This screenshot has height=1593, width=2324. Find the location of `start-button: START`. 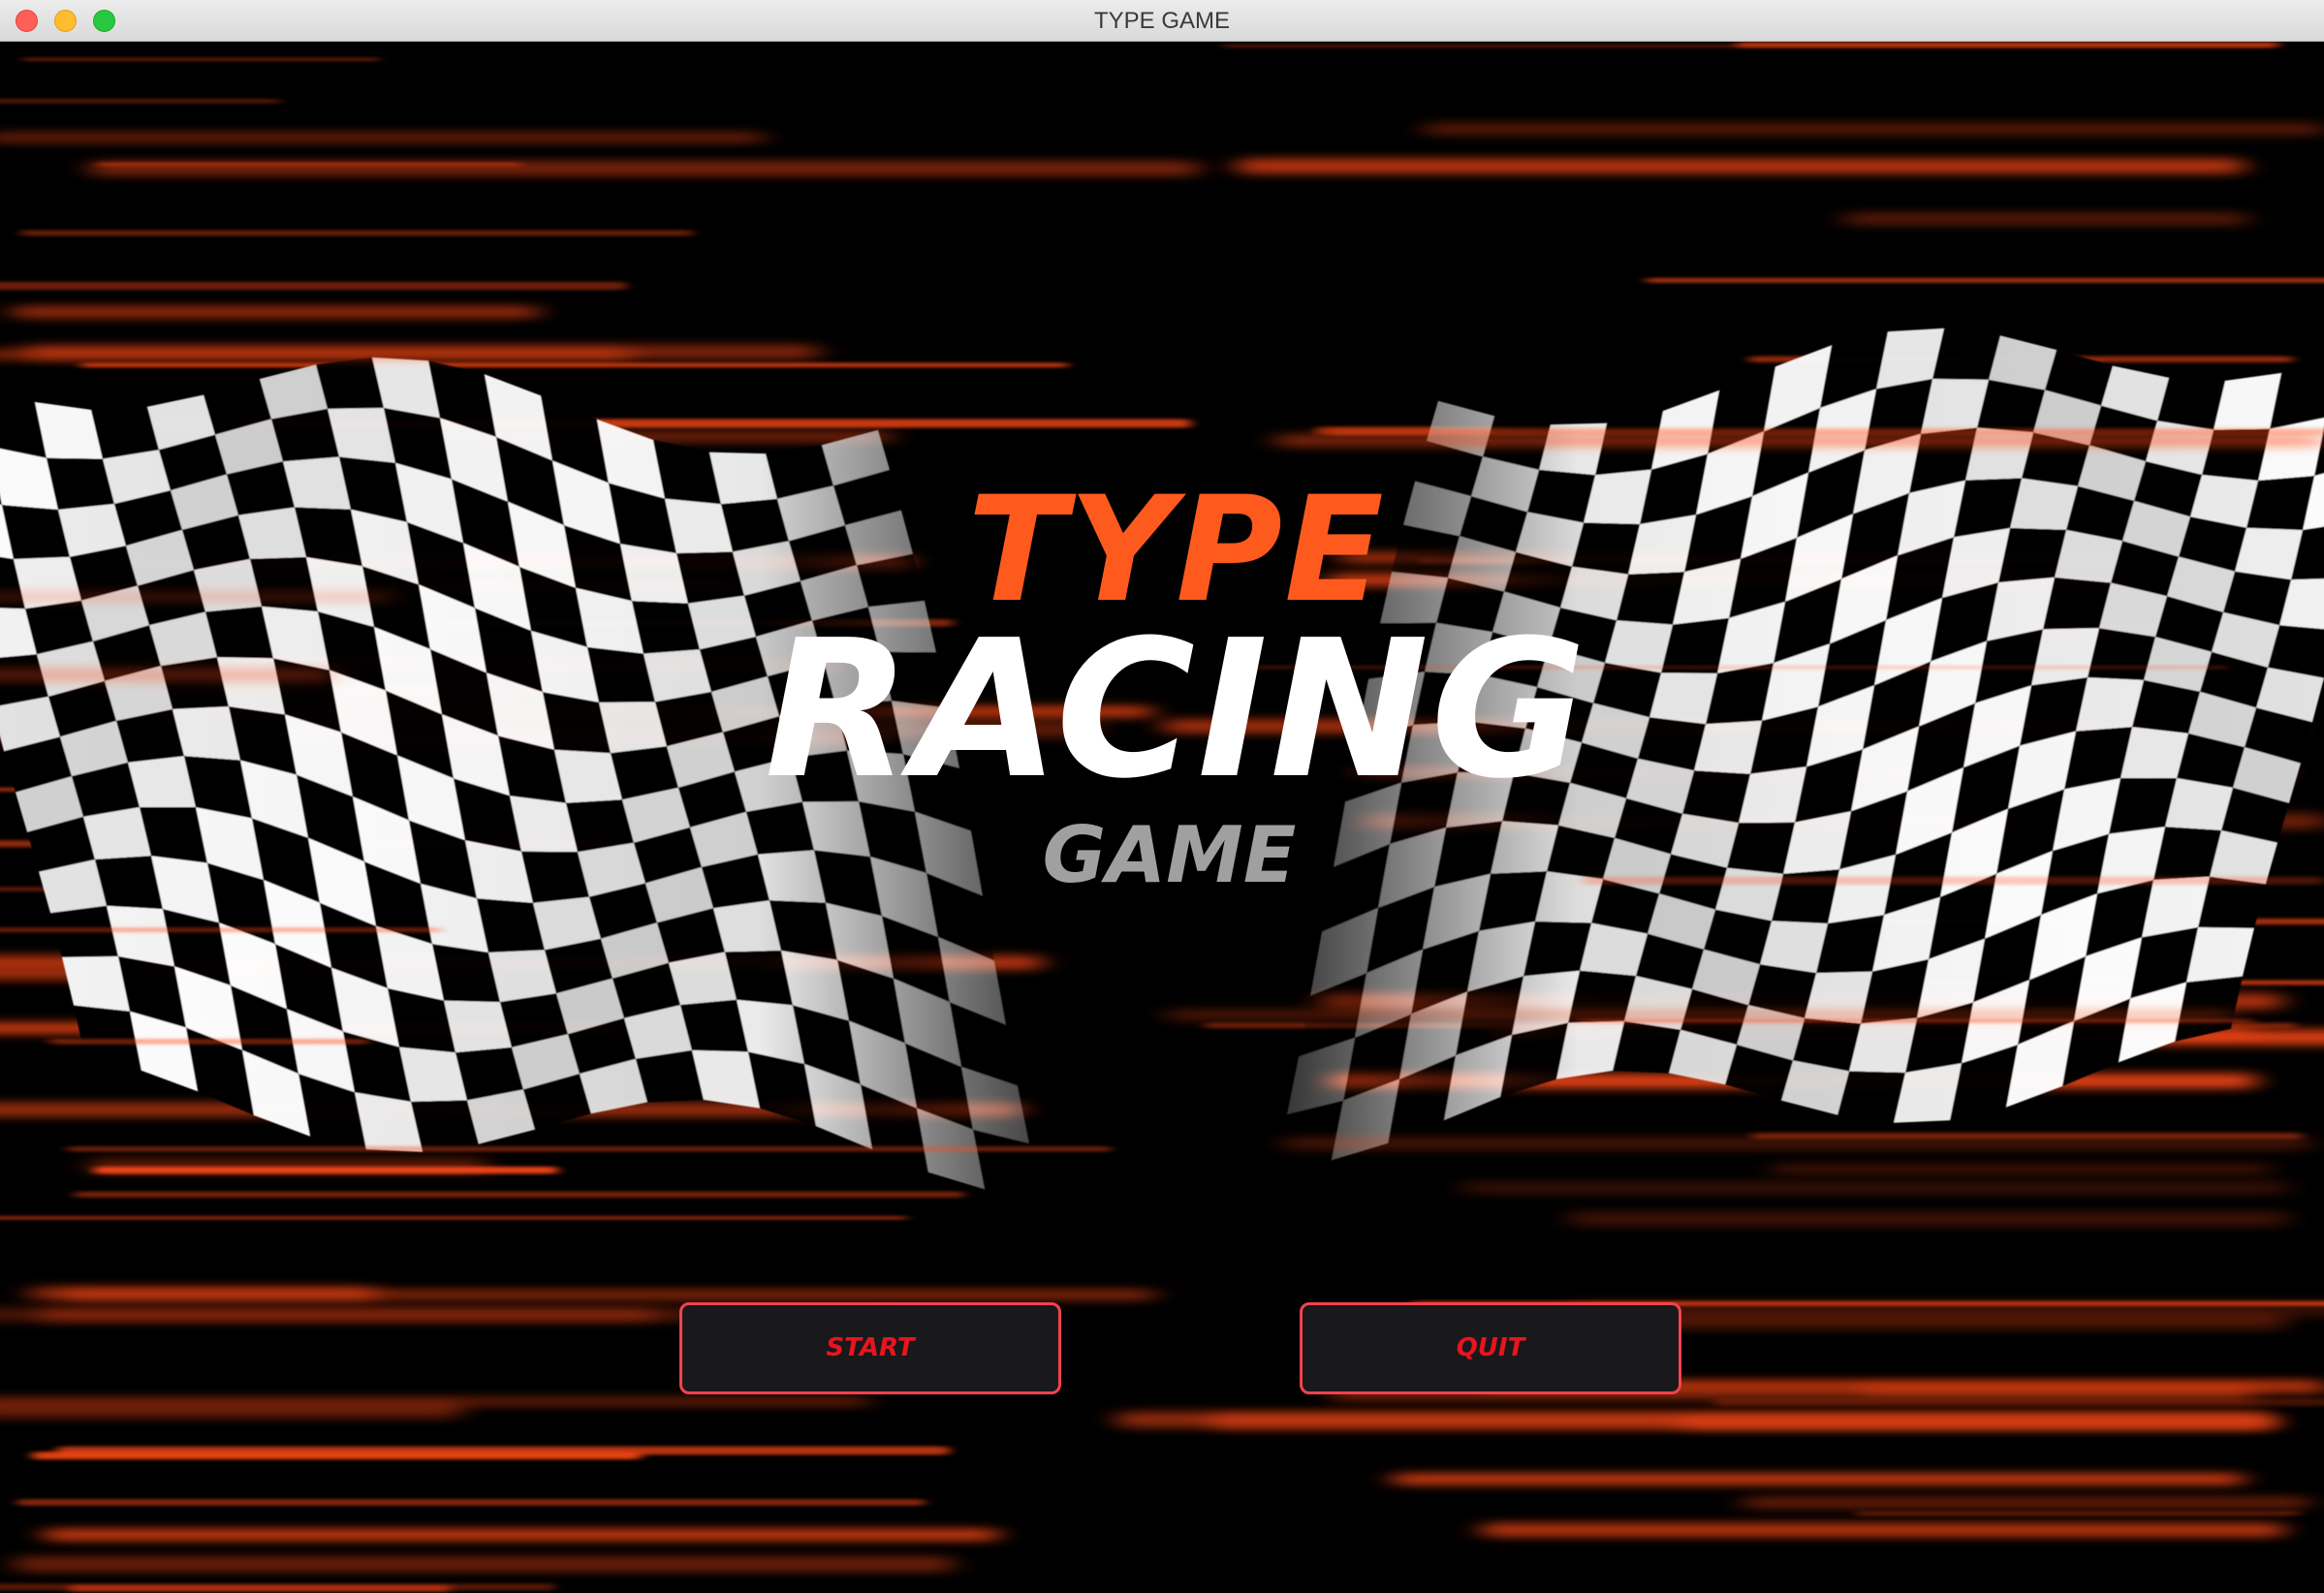

start-button: START is located at coordinates (870, 1348).